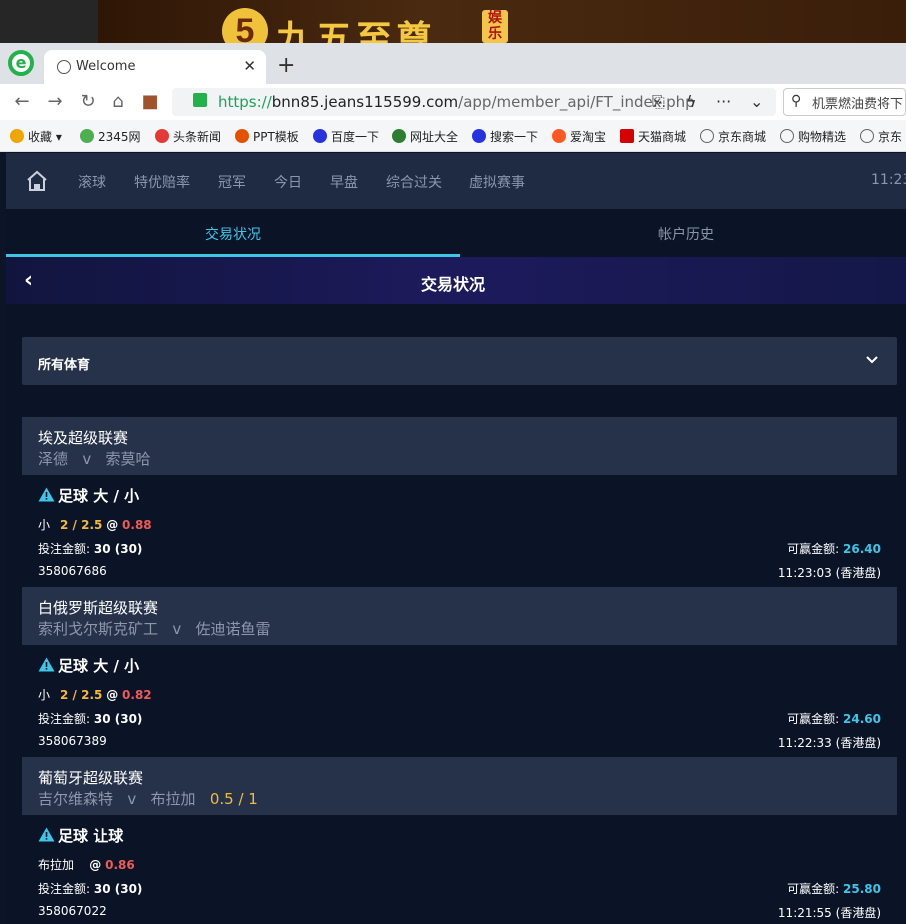 The image size is (906, 924). I want to click on nav-early: 早盘, so click(344, 182).